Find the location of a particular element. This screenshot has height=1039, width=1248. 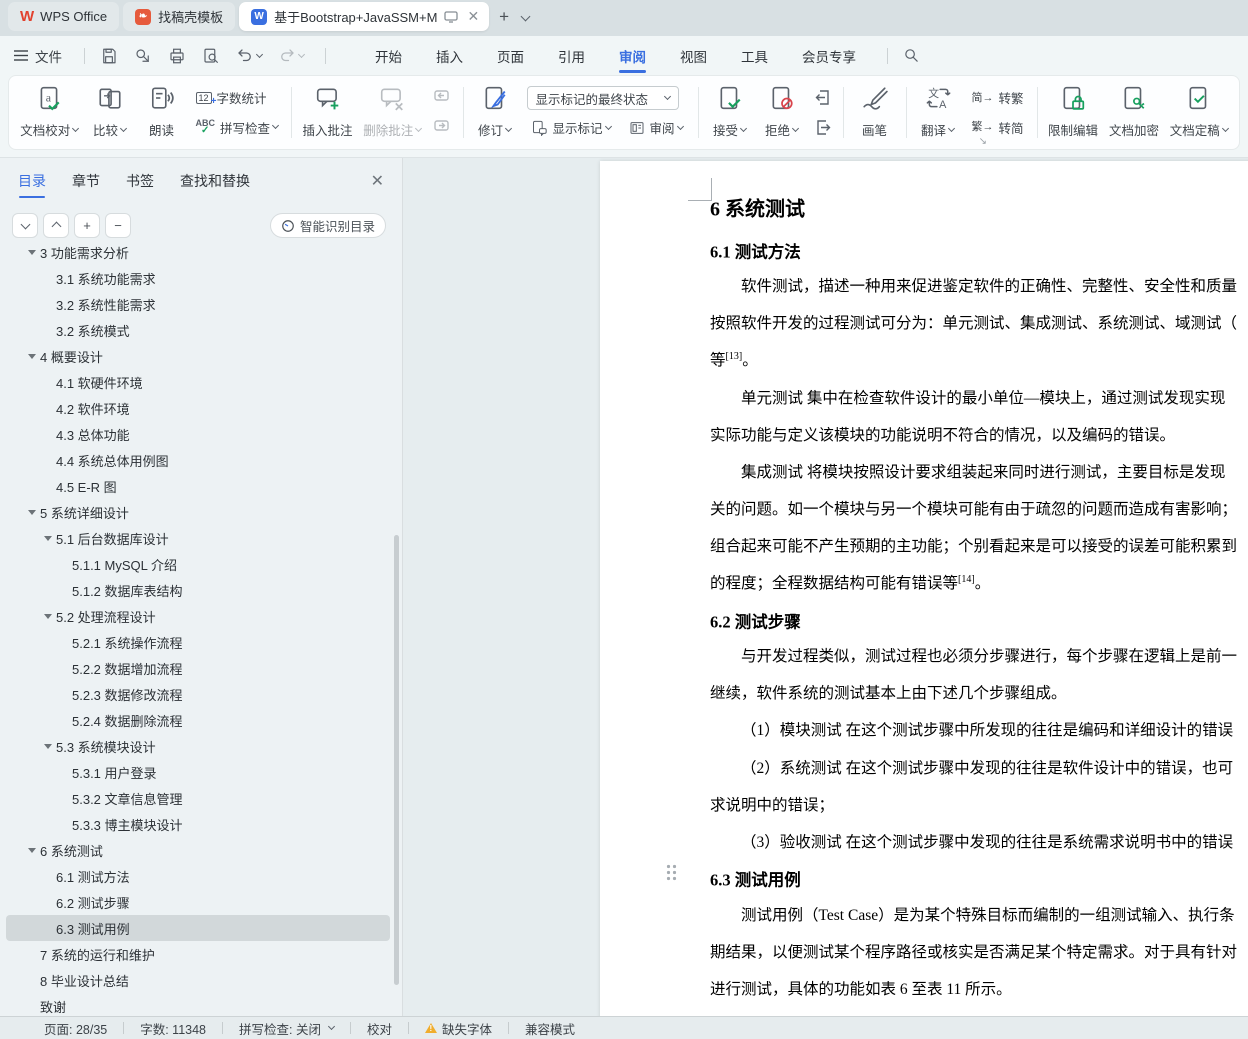

markup-state-select: 显示标记的最终状态 is located at coordinates (602, 98).